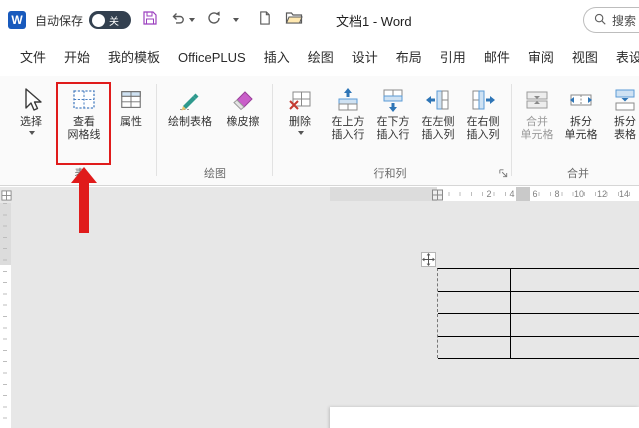  Describe the element at coordinates (17, 20) in the screenshot. I see `word-logo: W` at that location.